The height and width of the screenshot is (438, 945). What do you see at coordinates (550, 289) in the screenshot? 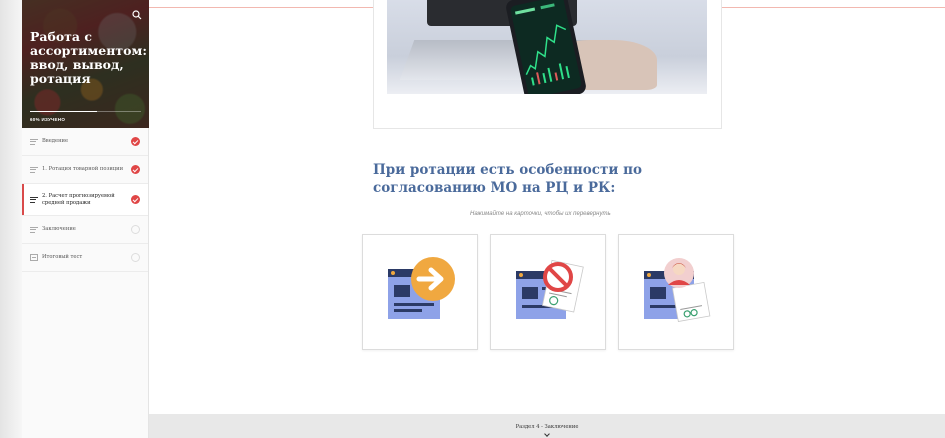
I see `document-prohibited-icon` at bounding box center [550, 289].